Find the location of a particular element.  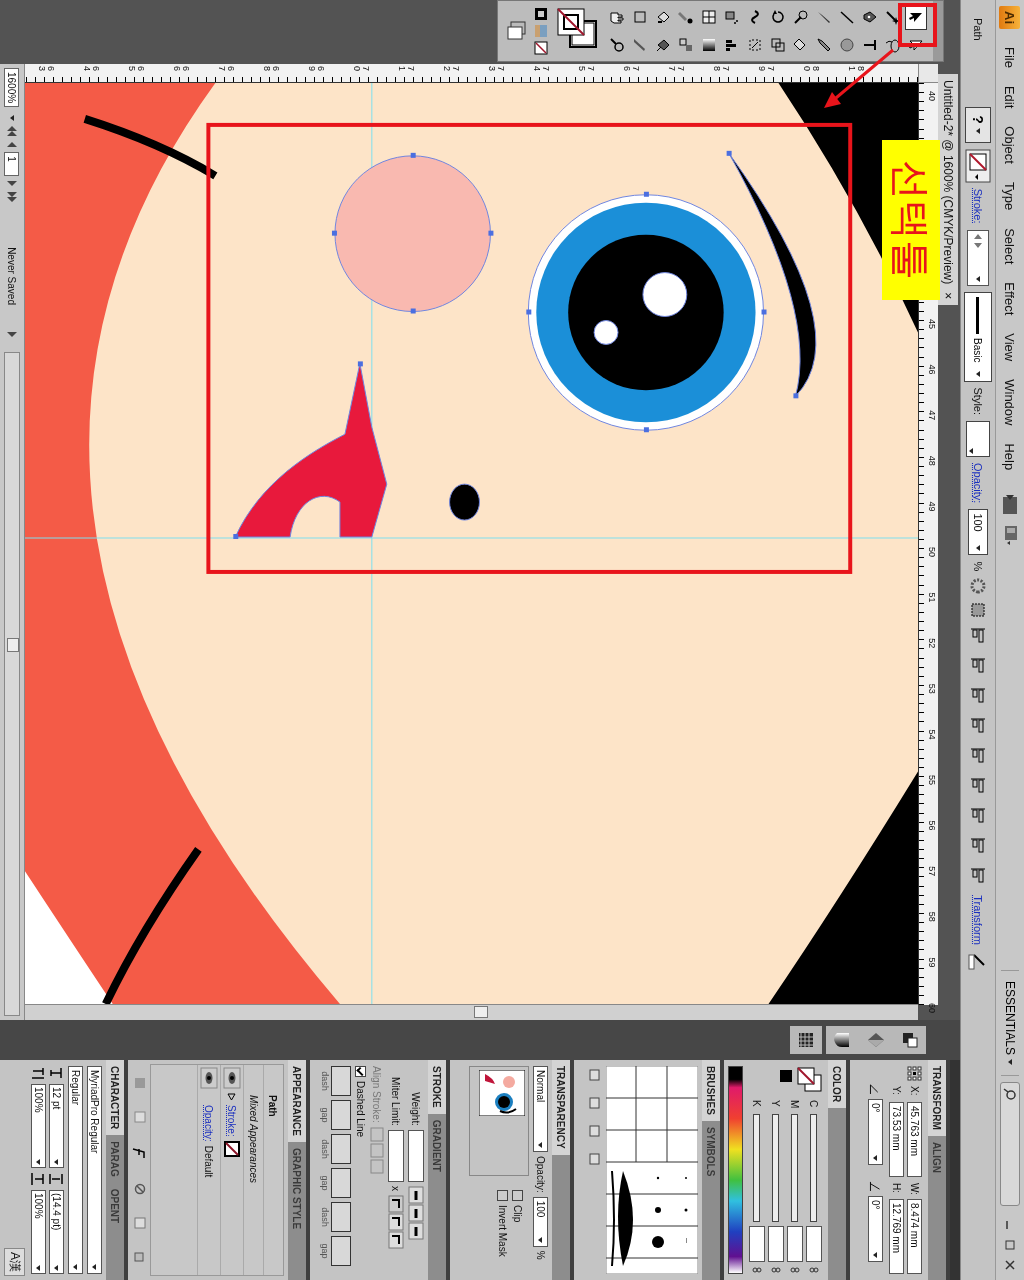

reference-point-icon is located at coordinates (914, 1074).